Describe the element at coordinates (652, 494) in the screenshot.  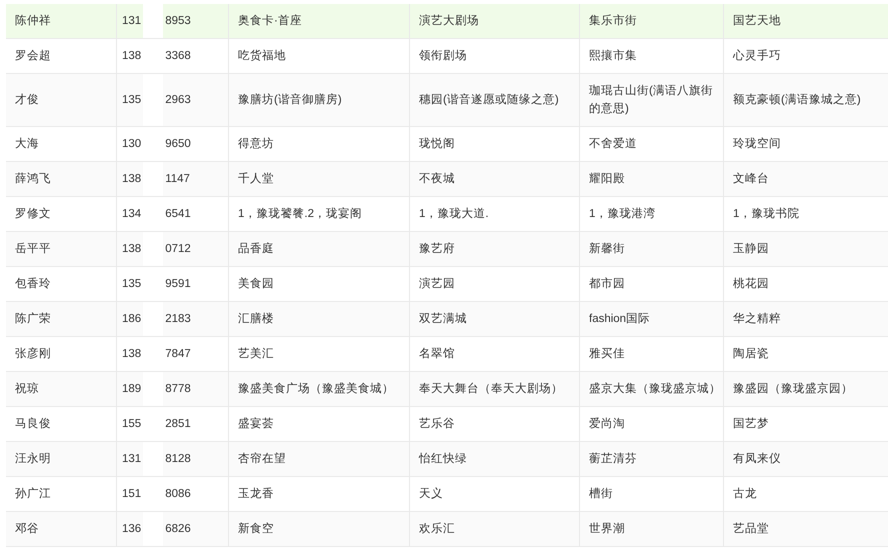
I see `table-cell: 槽街` at that location.